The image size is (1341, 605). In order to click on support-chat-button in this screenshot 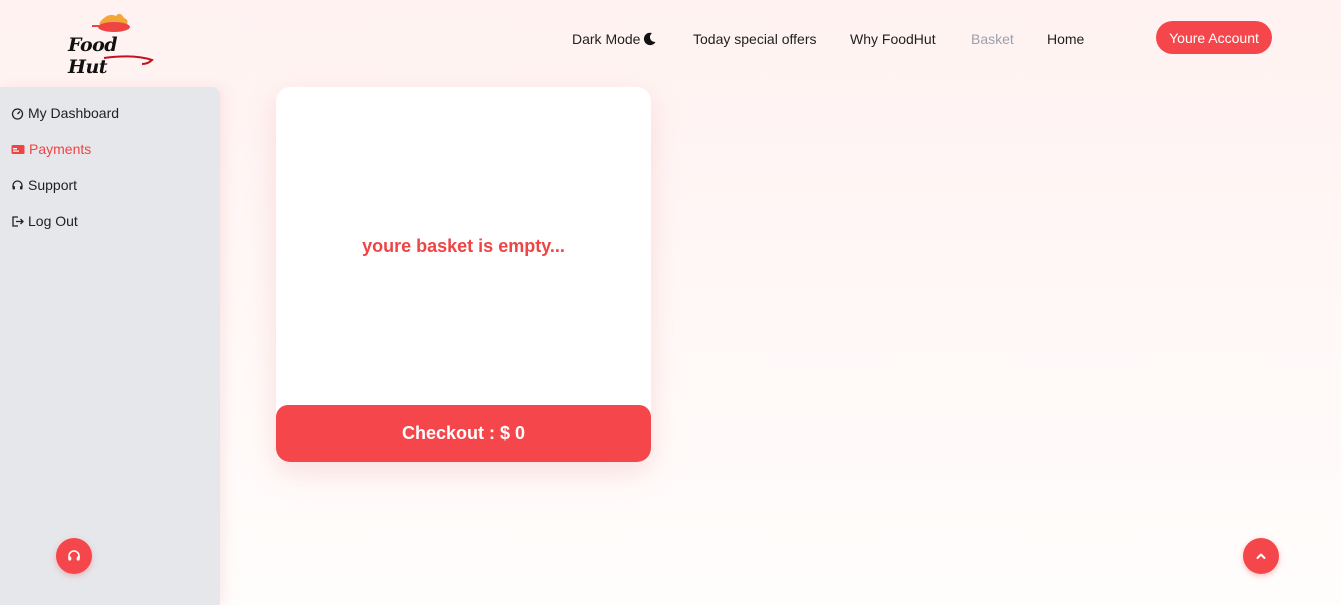, I will do `click(74, 556)`.